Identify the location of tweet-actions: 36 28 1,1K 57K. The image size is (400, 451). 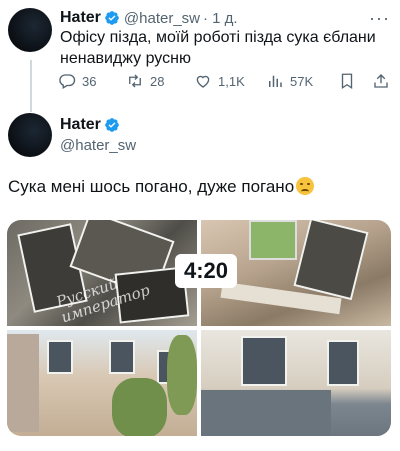
(225, 82).